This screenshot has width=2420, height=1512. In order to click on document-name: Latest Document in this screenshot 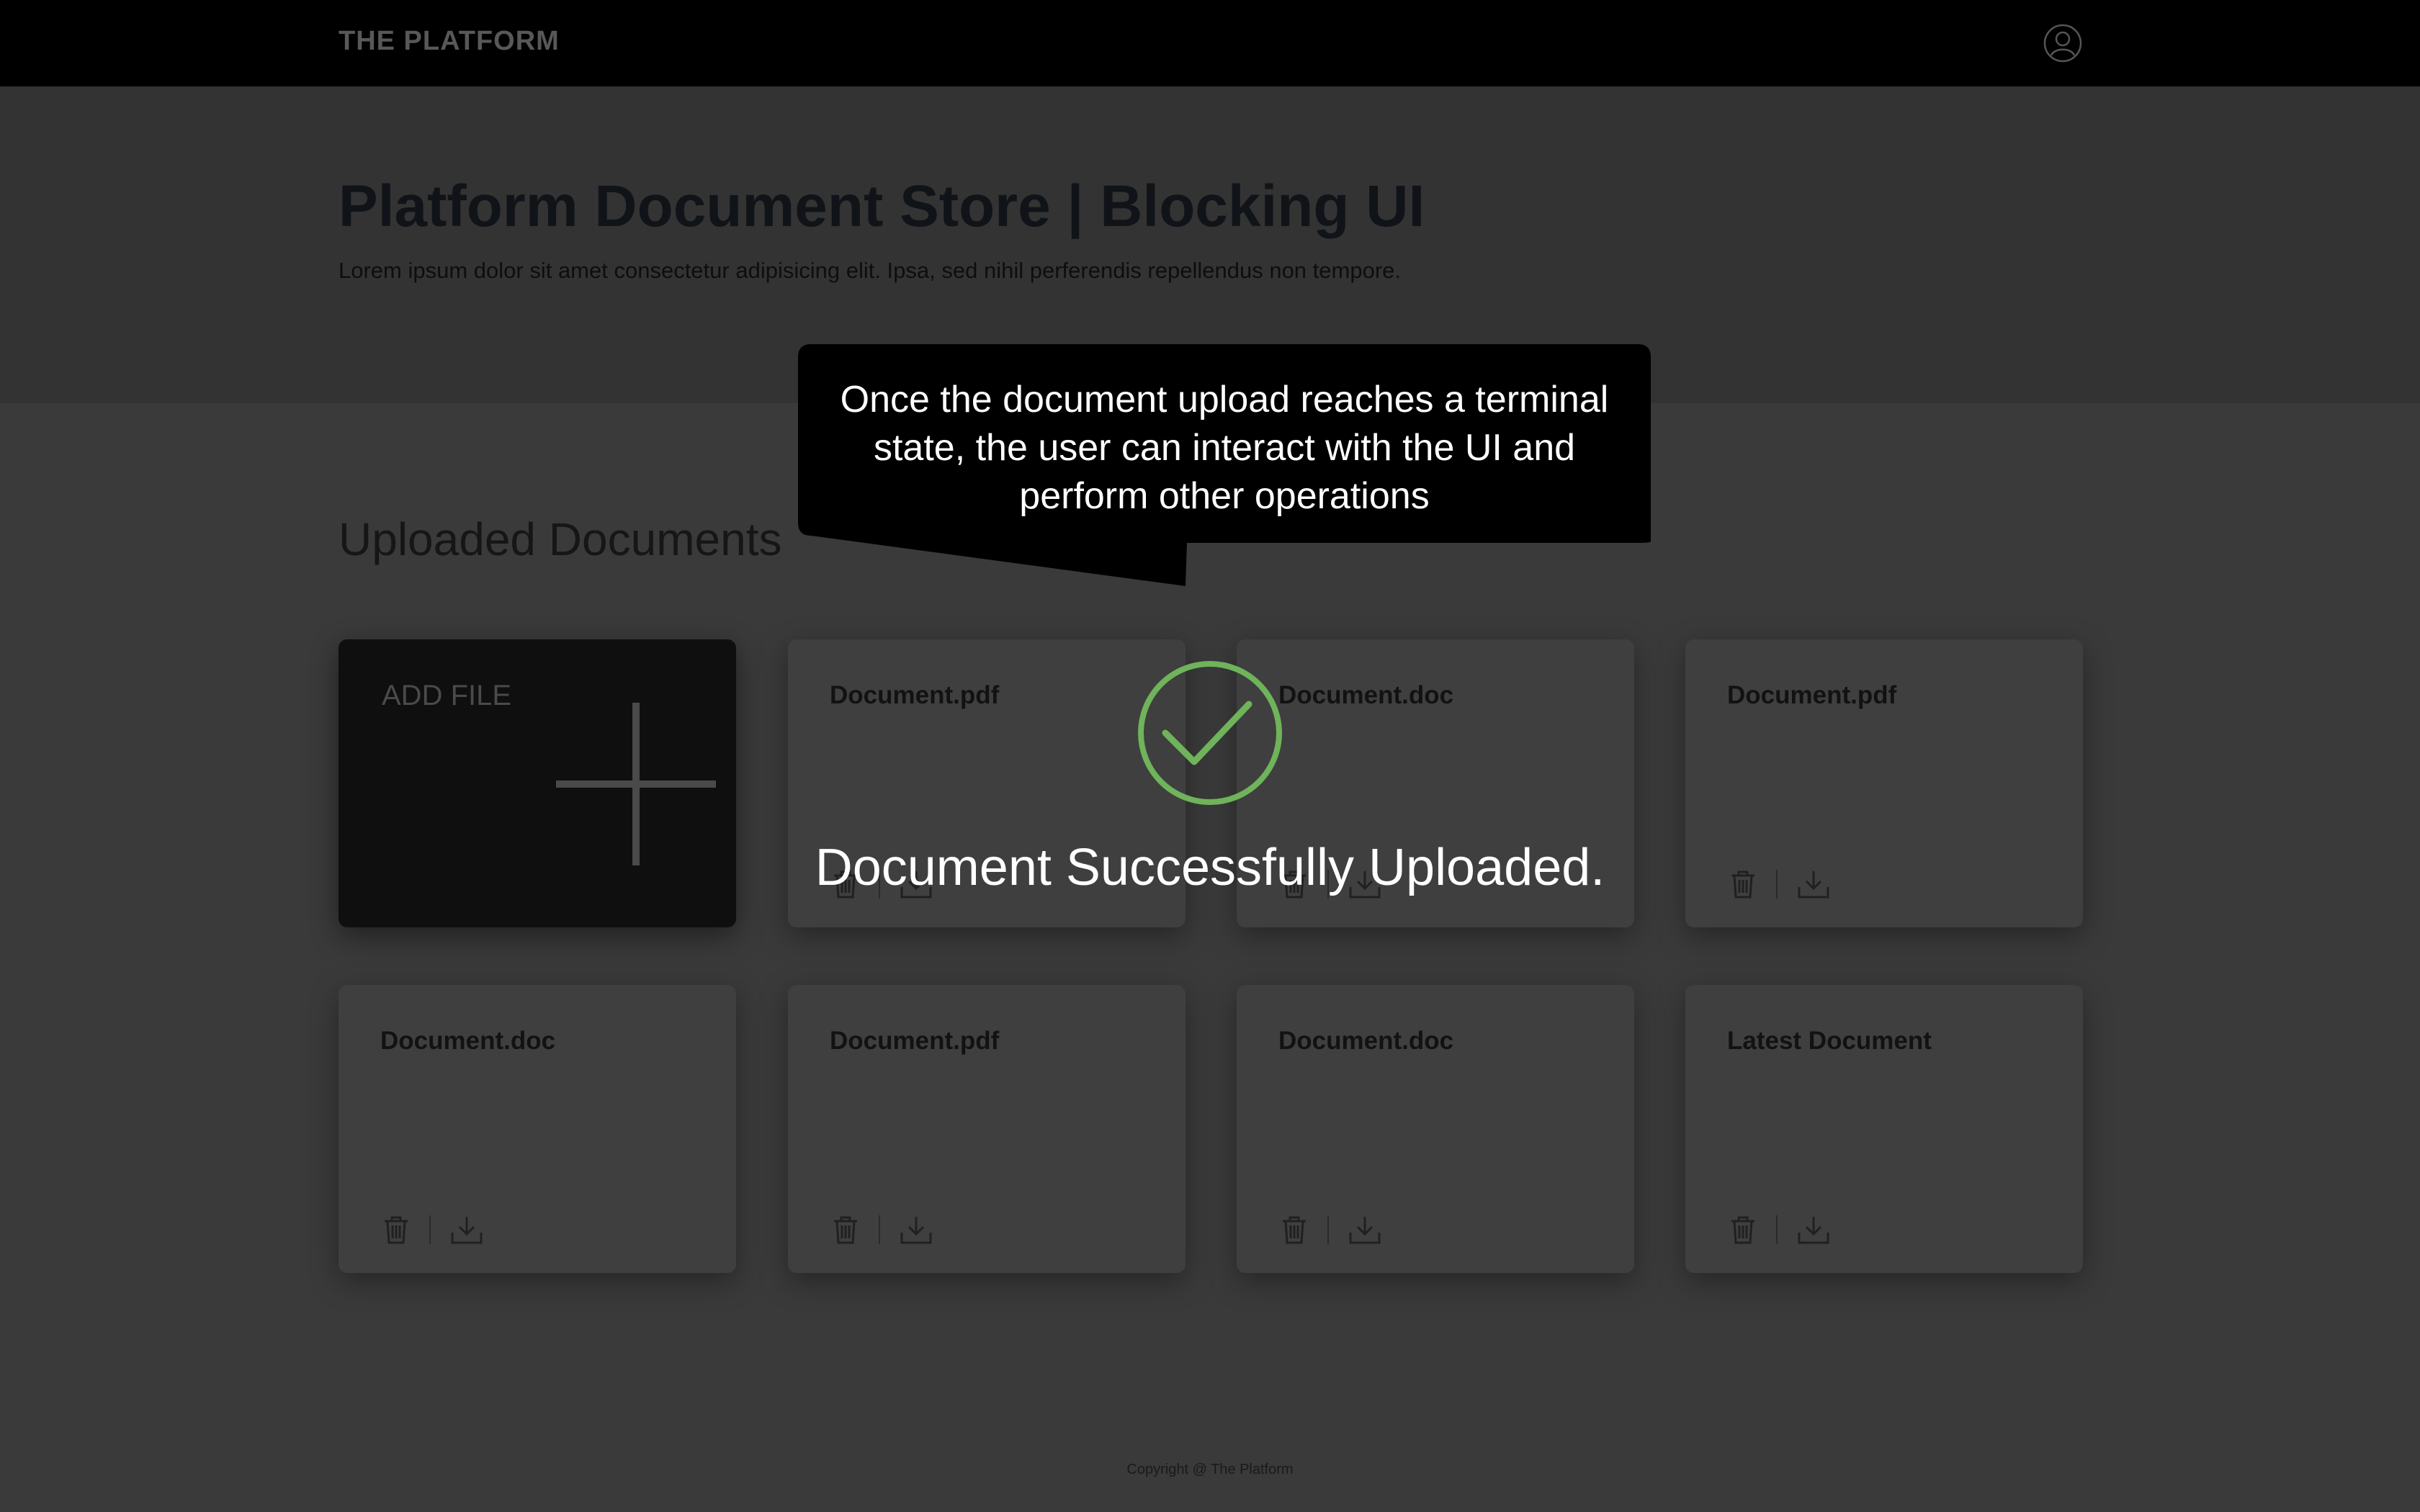, I will do `click(1830, 1041)`.